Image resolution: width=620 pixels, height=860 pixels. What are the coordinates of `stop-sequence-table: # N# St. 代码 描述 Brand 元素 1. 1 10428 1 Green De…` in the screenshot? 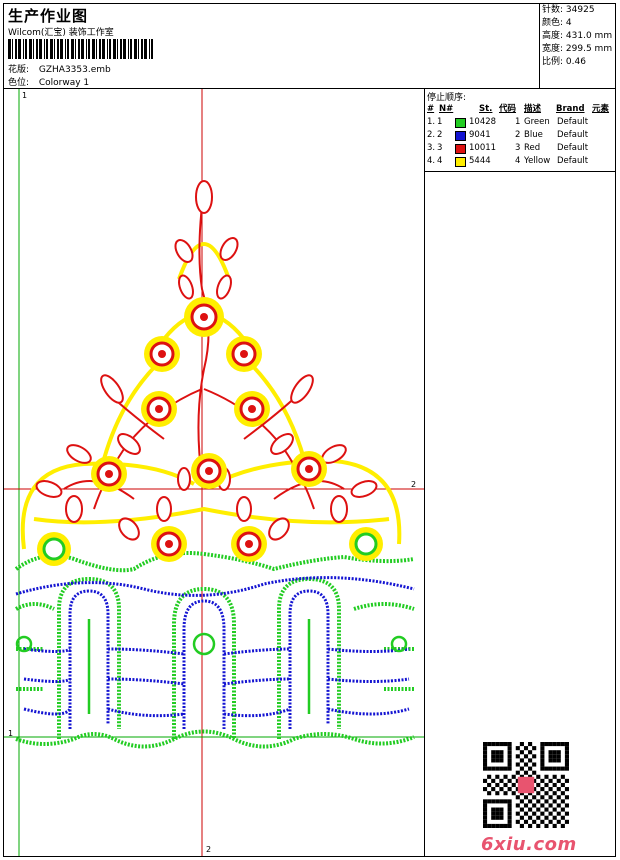 It's located at (521, 135).